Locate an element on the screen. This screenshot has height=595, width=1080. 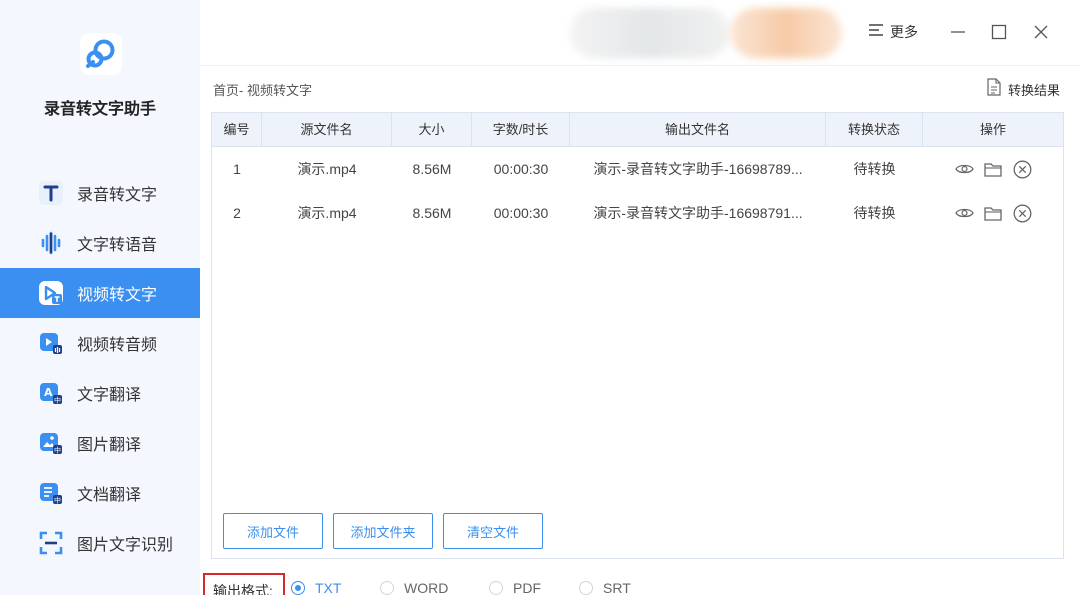
cell-number: 2 is located at coordinates (237, 213).